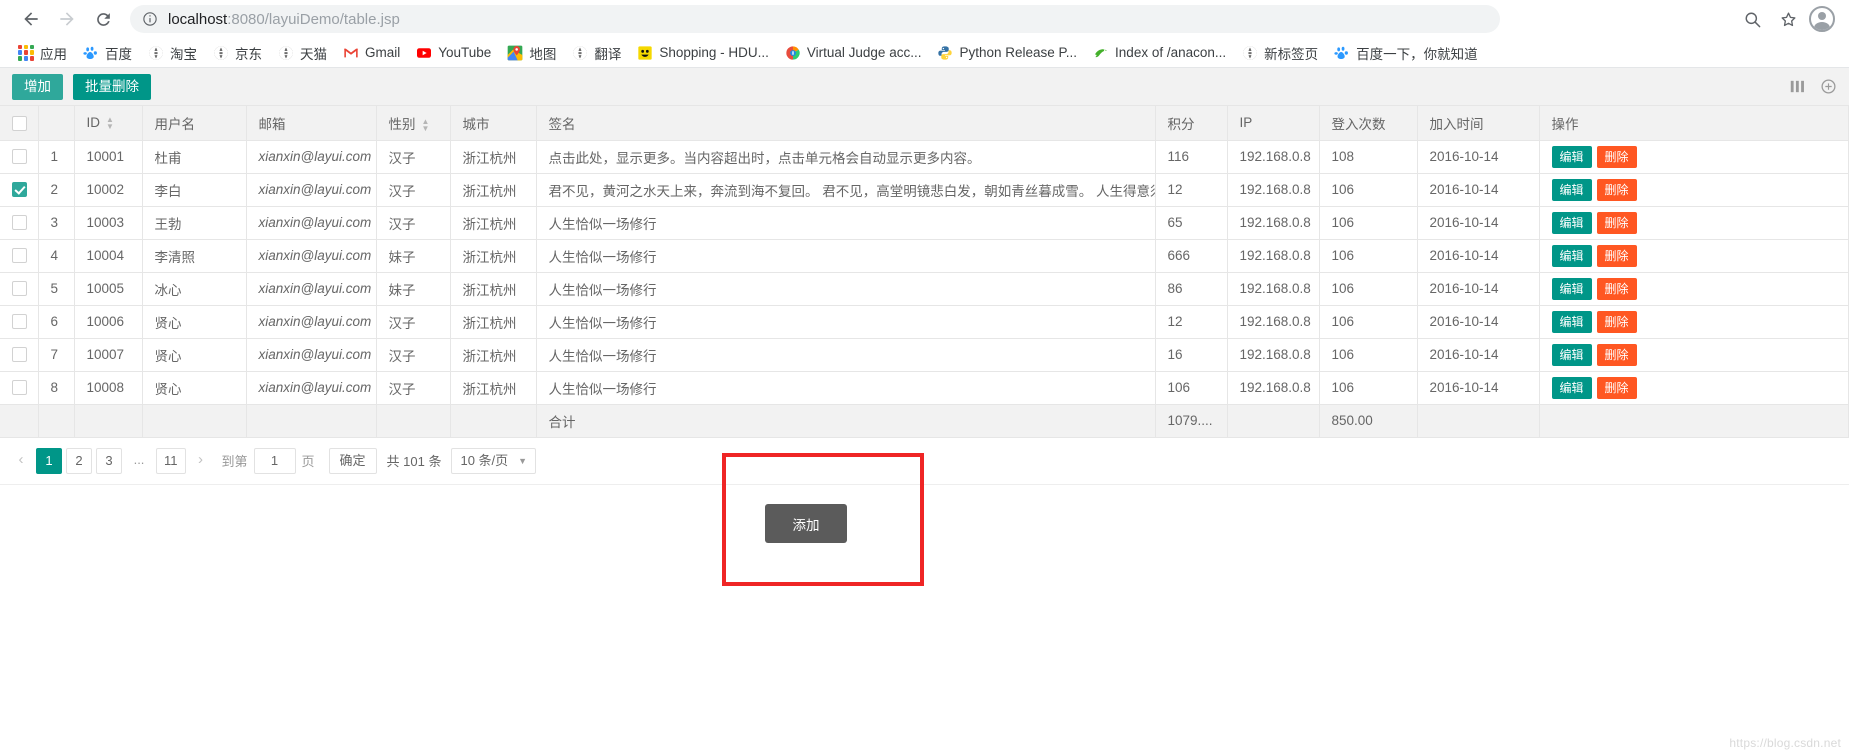  Describe the element at coordinates (493, 223) in the screenshot. I see `cell-city: 浙江杭州` at that location.